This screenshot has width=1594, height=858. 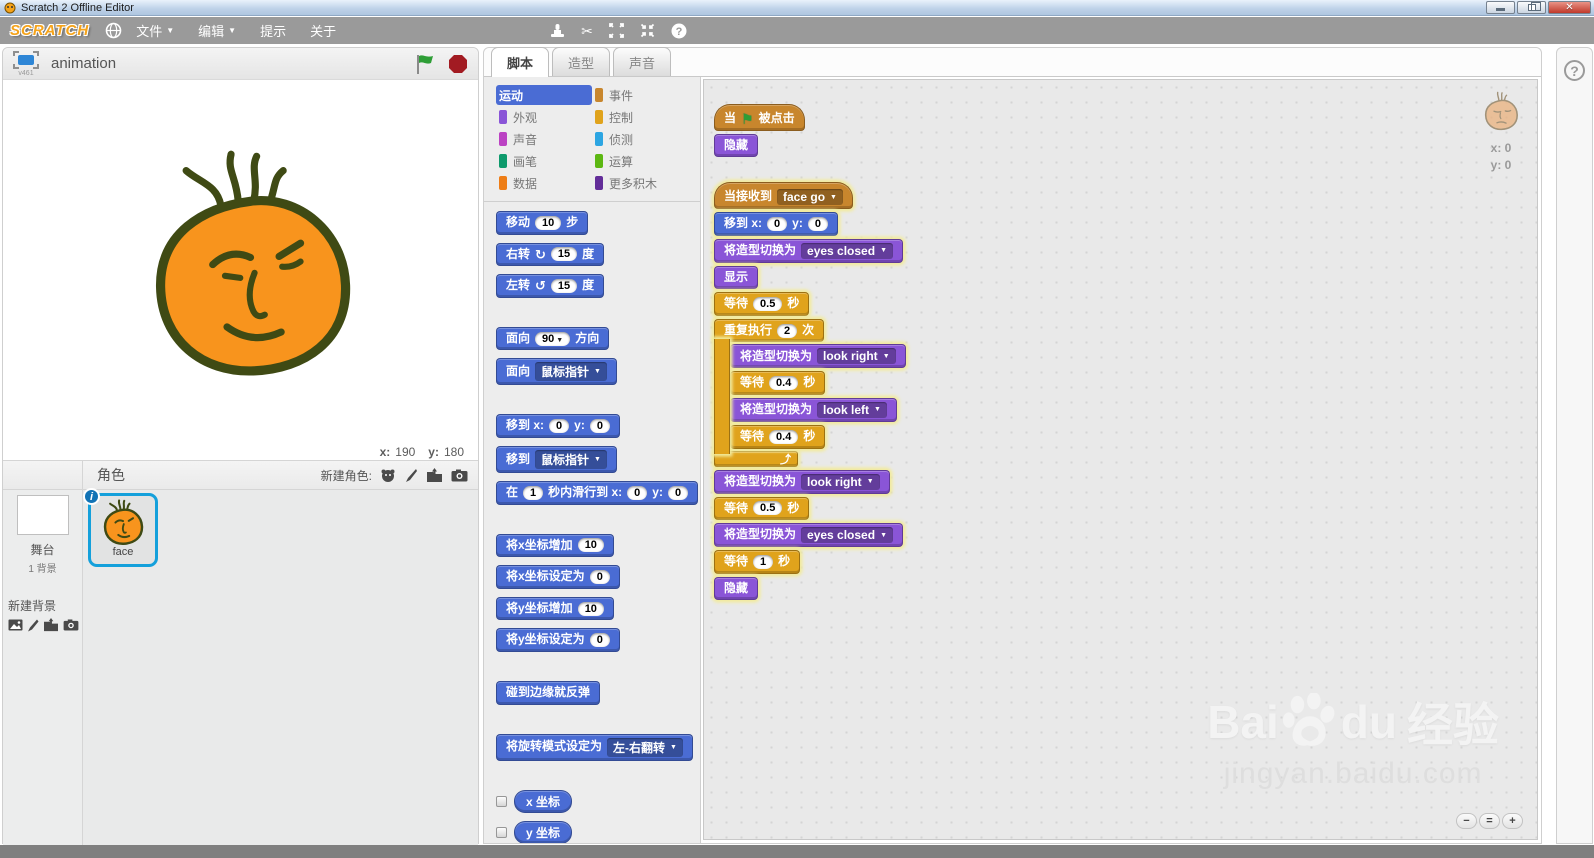 I want to click on palette-block-point-direction: 面向 90 ▼ 方向, so click(x=553, y=338).